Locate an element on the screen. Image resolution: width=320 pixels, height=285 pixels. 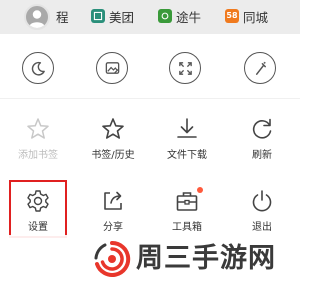
settings-highlight-box is located at coordinates (38, 209).